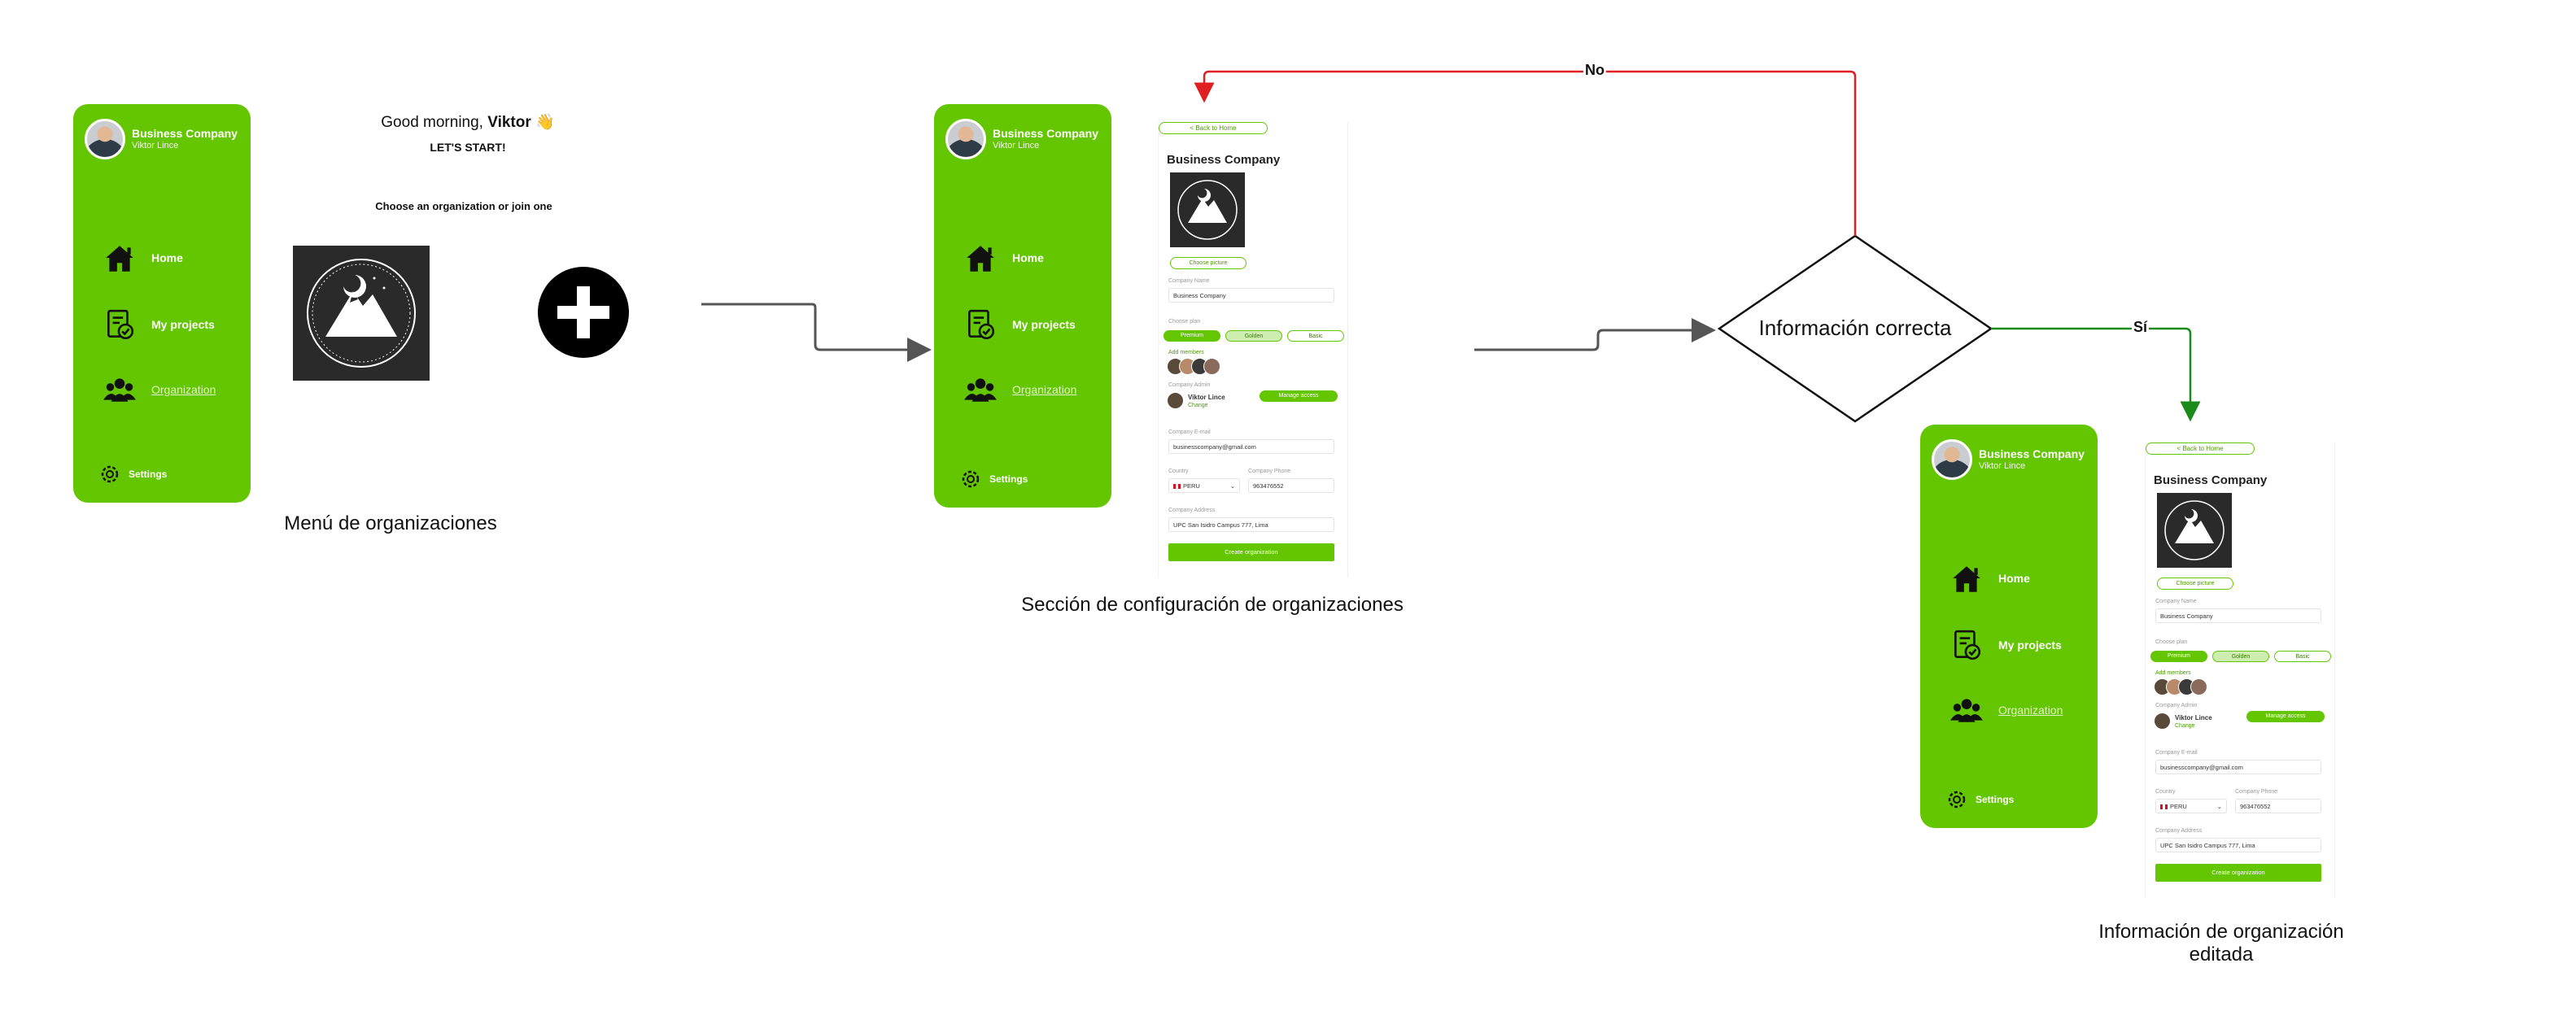 The height and width of the screenshot is (1033, 2576). Describe the element at coordinates (1525, 153) in the screenshot. I see `flow-arrow-no` at that location.